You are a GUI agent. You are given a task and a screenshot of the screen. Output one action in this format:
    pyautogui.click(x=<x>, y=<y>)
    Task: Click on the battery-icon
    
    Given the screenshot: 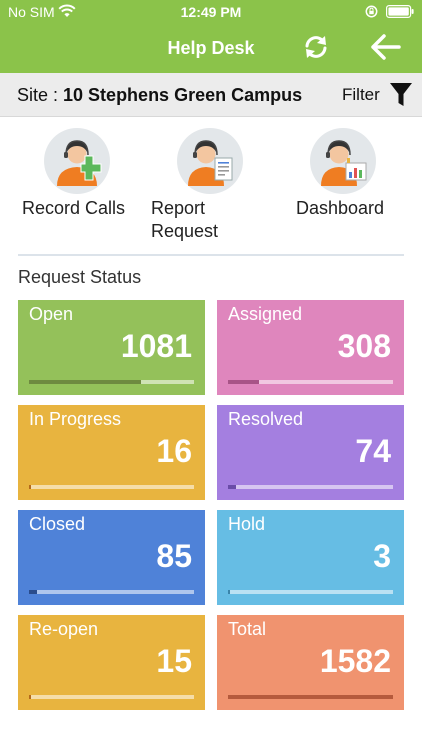 What is the action you would take?
    pyautogui.click(x=400, y=11)
    